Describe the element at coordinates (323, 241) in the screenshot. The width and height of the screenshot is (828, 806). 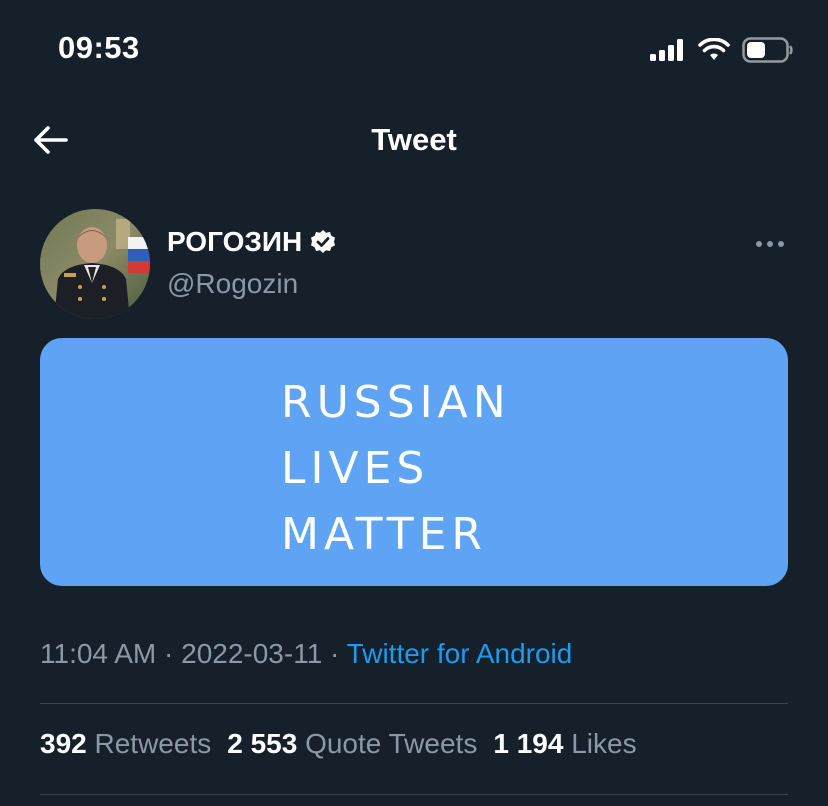
I see `verified-badge-icon` at that location.